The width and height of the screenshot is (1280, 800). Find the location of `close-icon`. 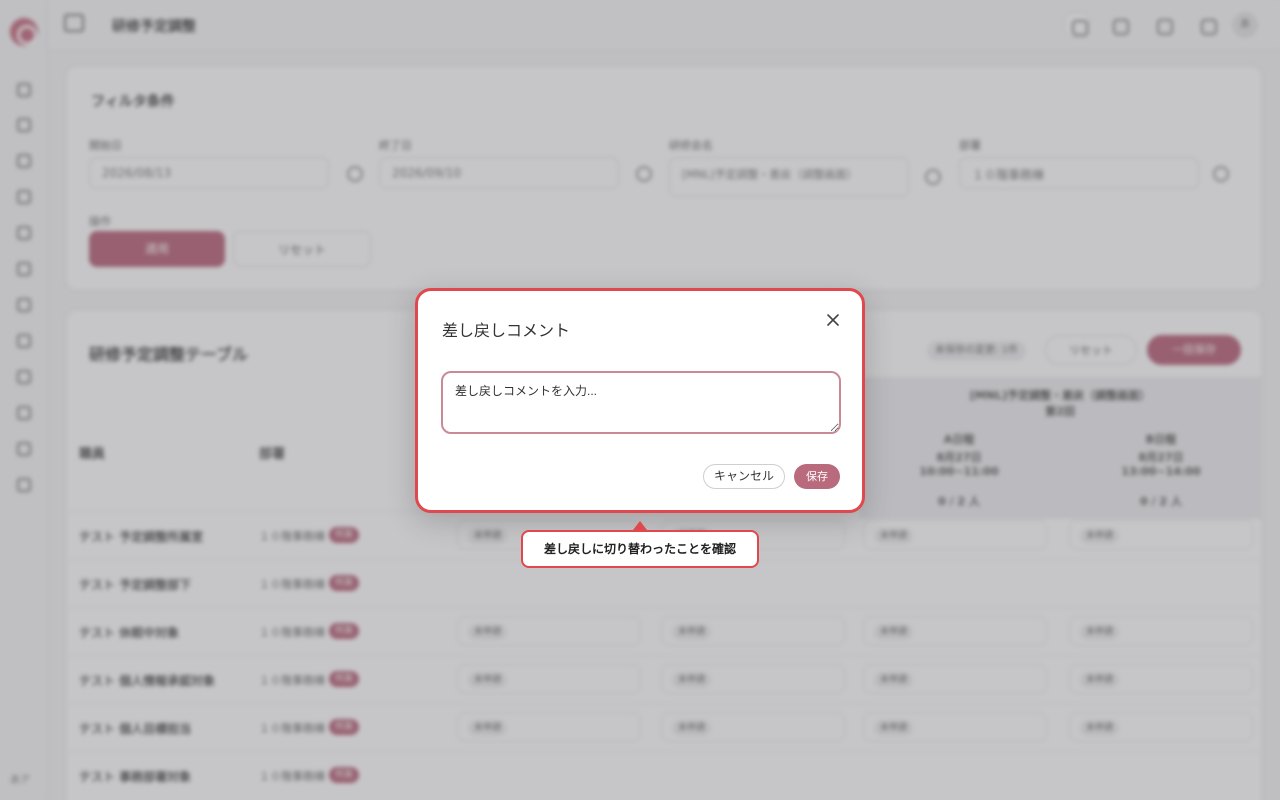

close-icon is located at coordinates (833, 320).